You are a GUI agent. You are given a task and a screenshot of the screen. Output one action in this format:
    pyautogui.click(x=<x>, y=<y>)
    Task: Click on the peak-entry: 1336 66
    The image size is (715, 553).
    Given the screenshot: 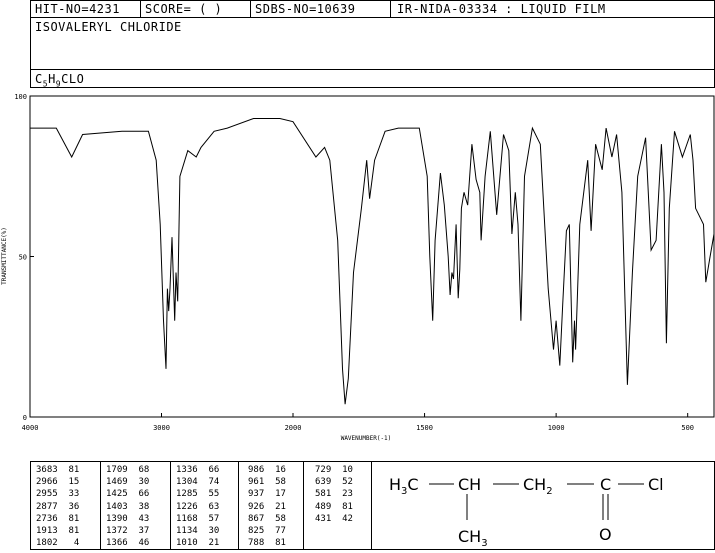 What is the action you would take?
    pyautogui.click(x=198, y=470)
    